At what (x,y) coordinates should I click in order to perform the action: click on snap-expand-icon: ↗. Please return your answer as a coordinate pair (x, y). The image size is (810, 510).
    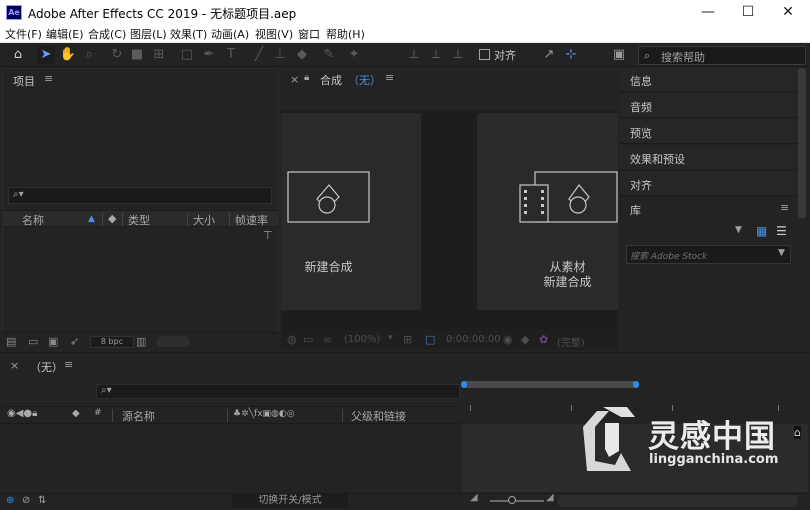
    Looking at the image, I should click on (549, 55).